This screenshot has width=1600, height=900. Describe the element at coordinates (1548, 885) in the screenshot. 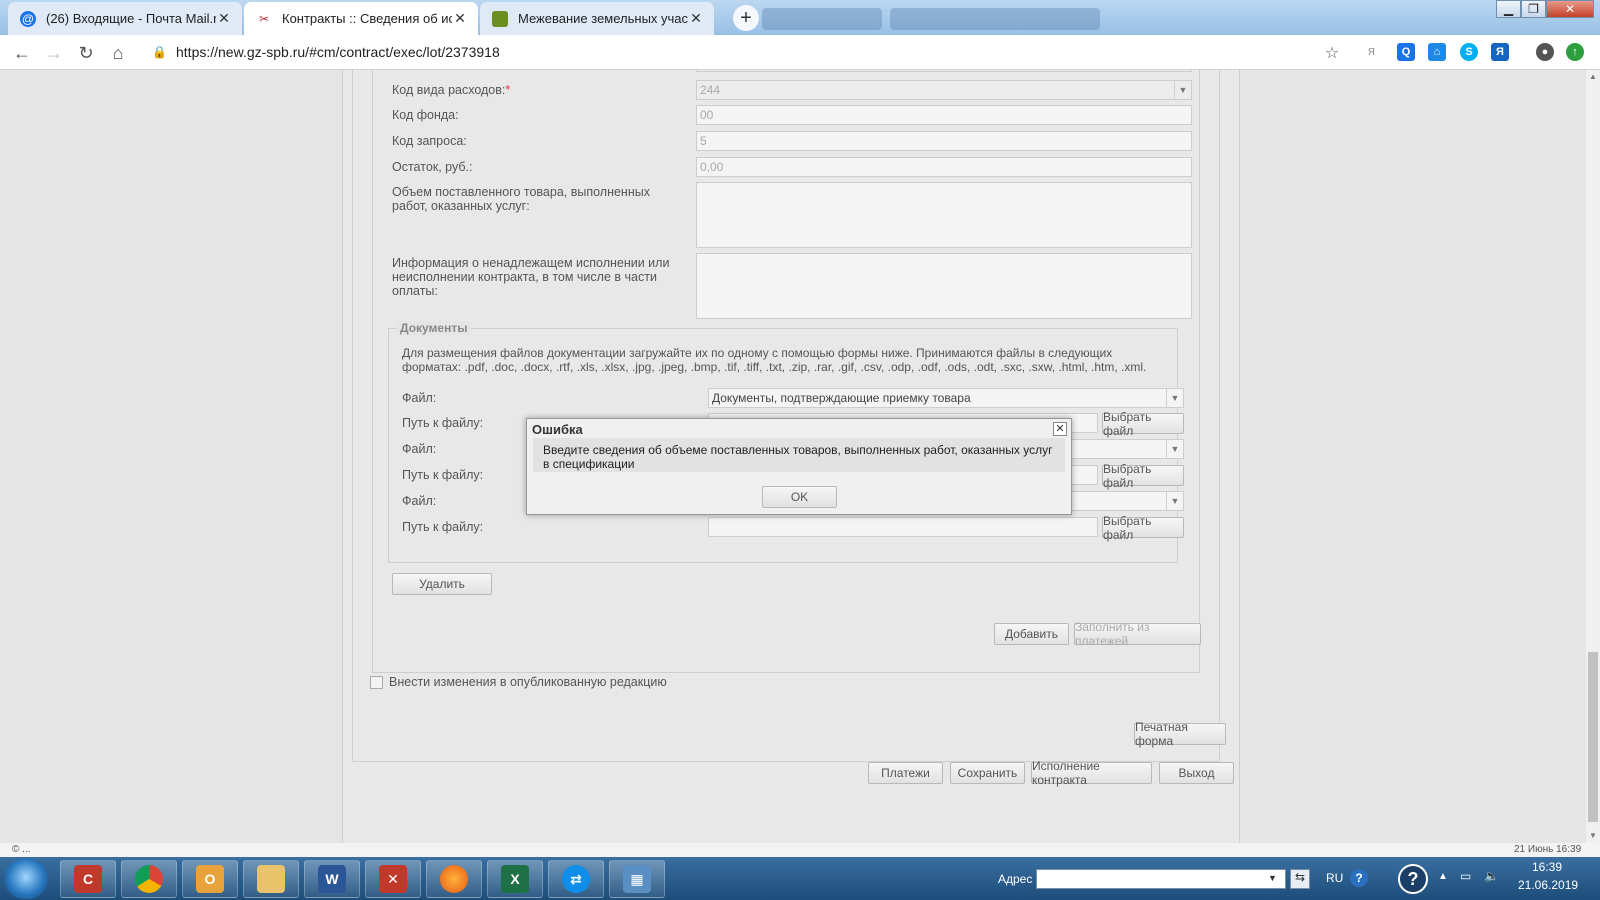

I see `clock-date: 21.06.2019` at that location.